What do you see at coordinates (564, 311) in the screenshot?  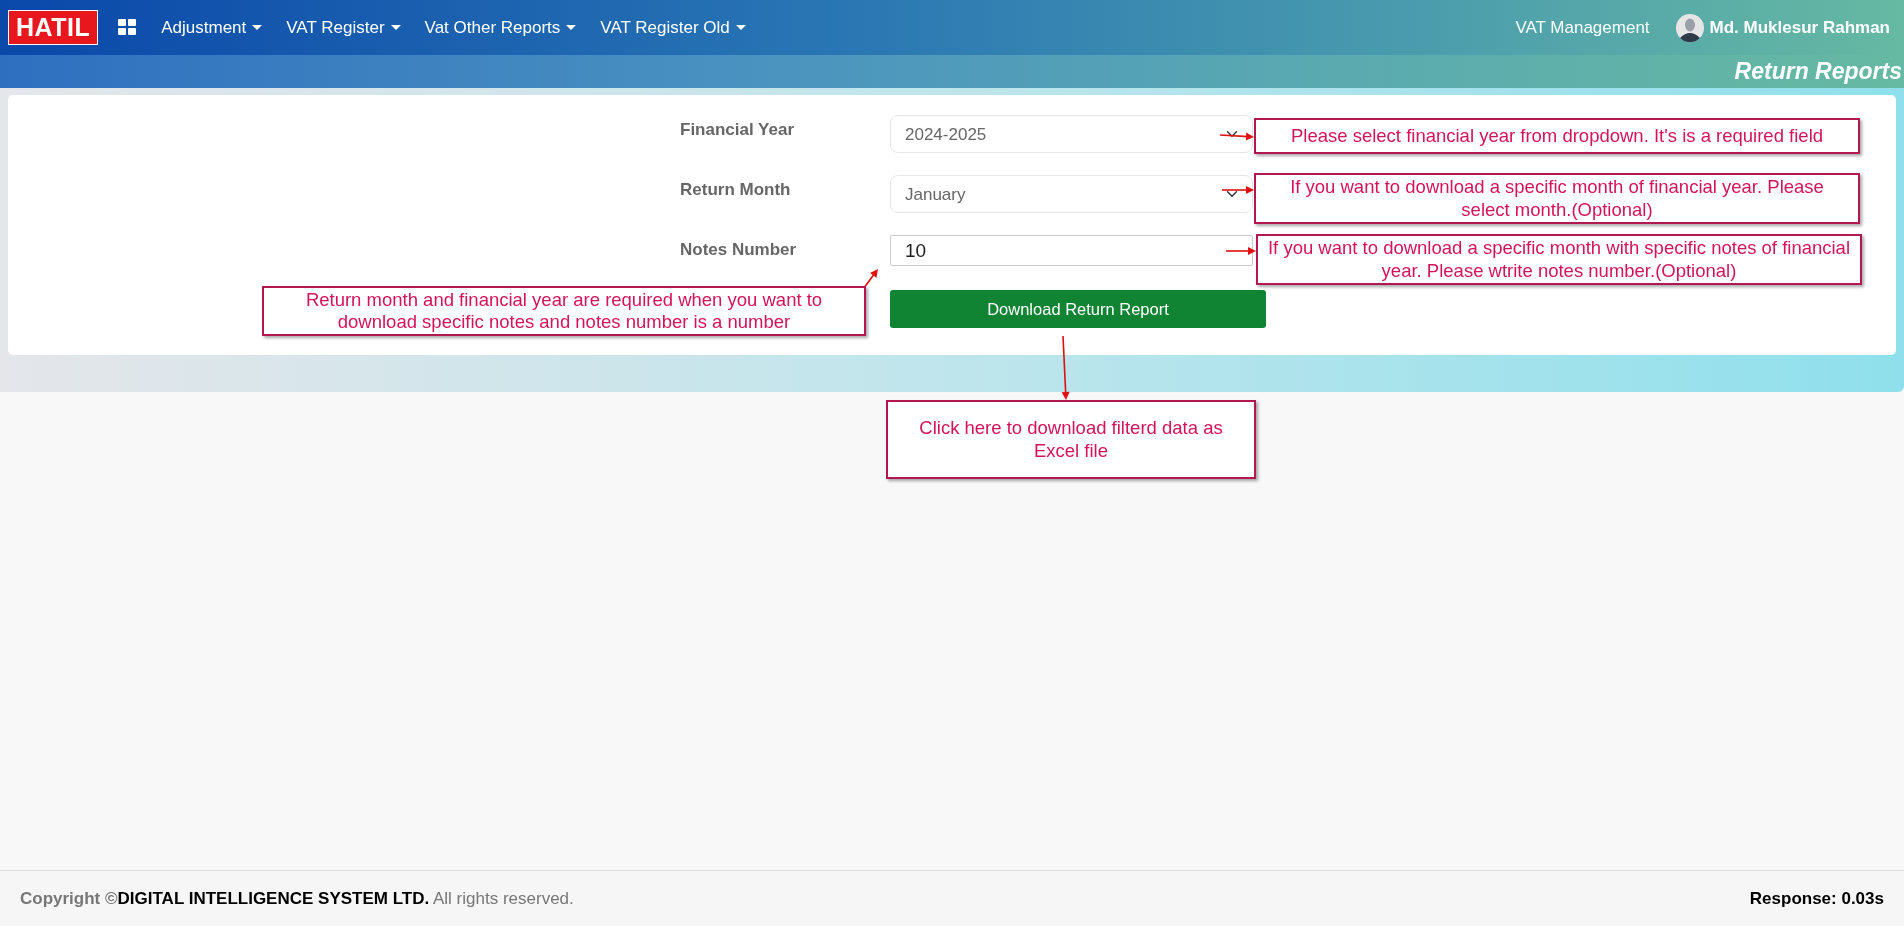 I see `annotation-callout: Return month and financial year are required when you want to download specific notes and notes number is a number` at bounding box center [564, 311].